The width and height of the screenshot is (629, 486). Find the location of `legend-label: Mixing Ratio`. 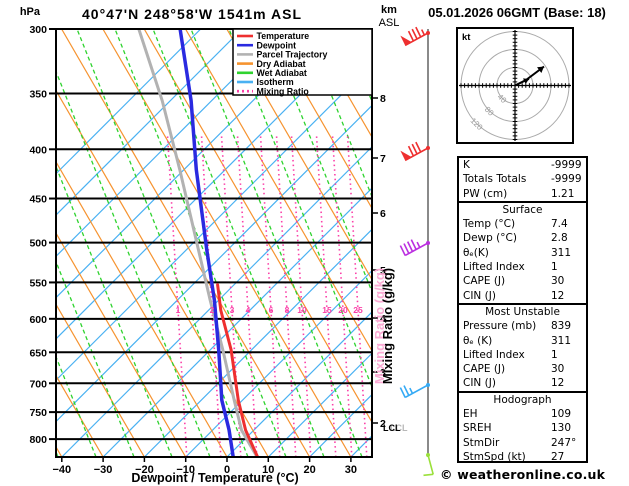

legend-label: Mixing Ratio is located at coordinates (283, 91).